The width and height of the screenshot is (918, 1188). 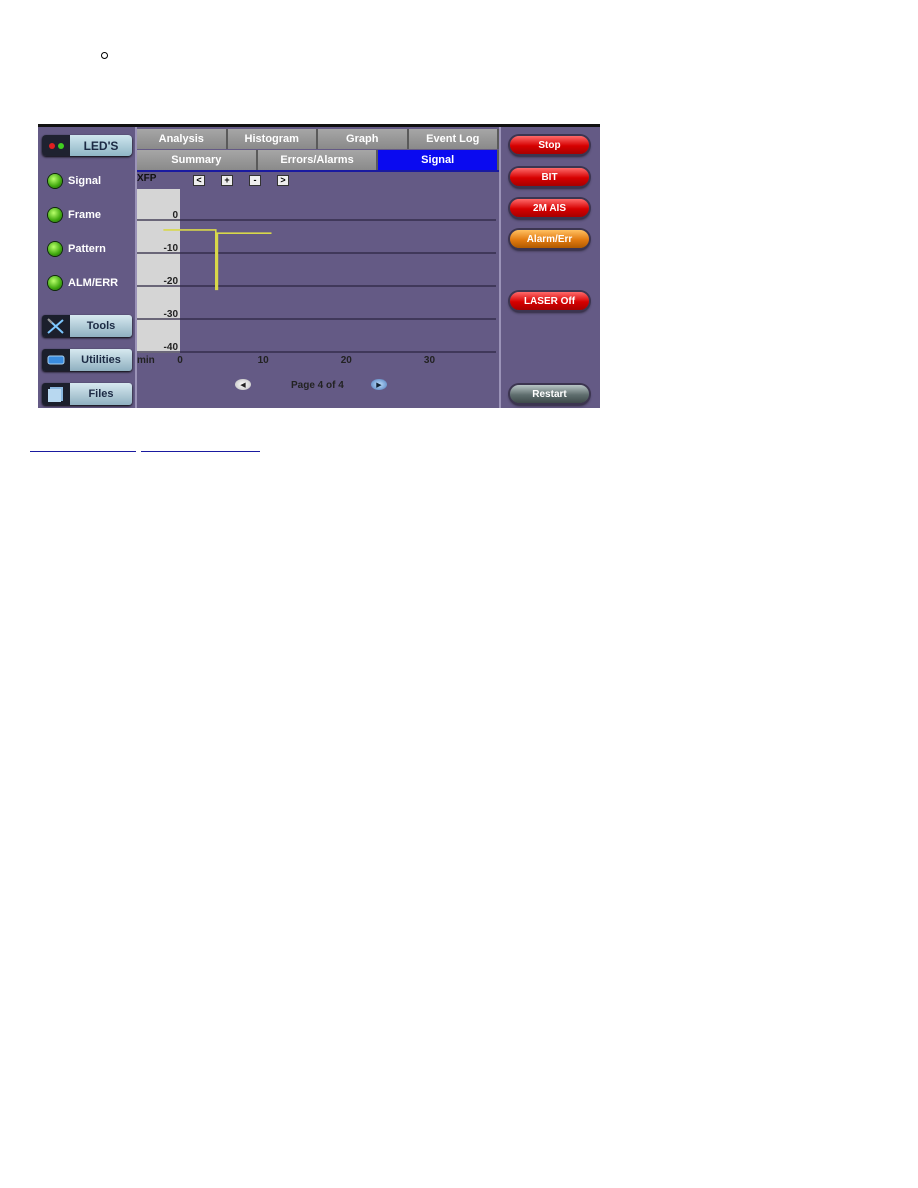 I want to click on utilities-button: Utilities, so click(x=87, y=360).